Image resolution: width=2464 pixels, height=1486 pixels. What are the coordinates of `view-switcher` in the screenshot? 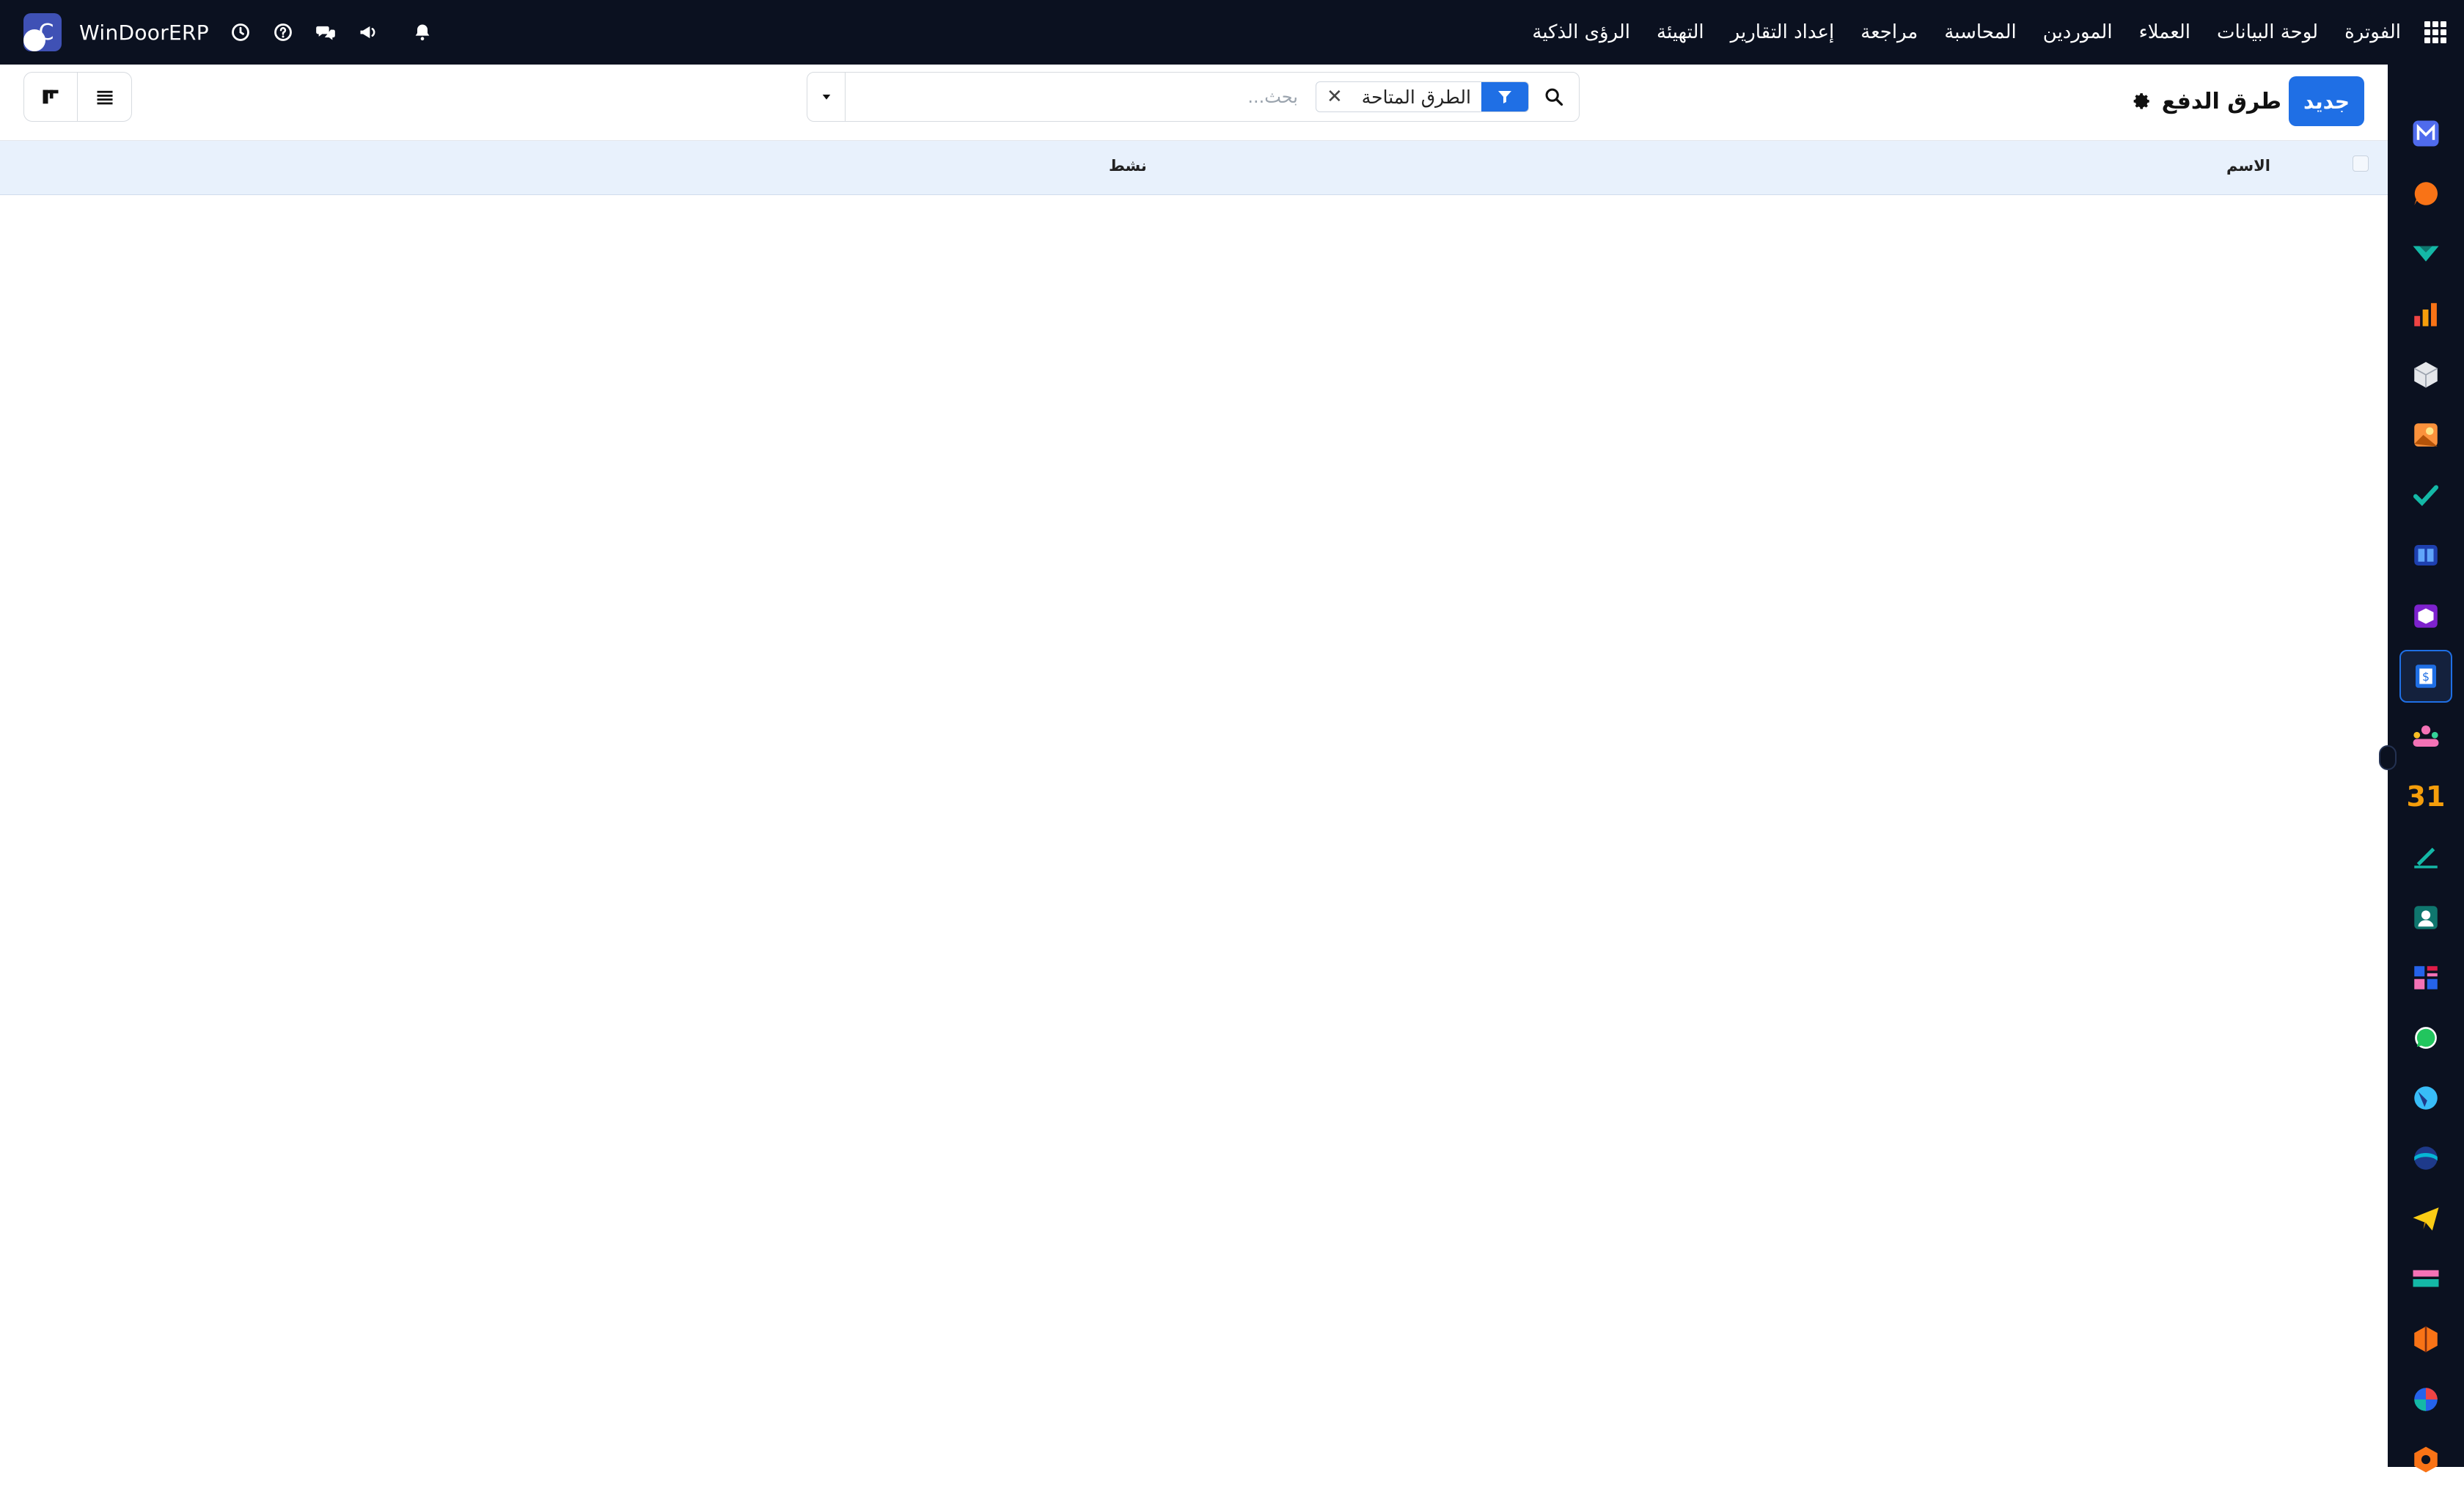 It's located at (77, 97).